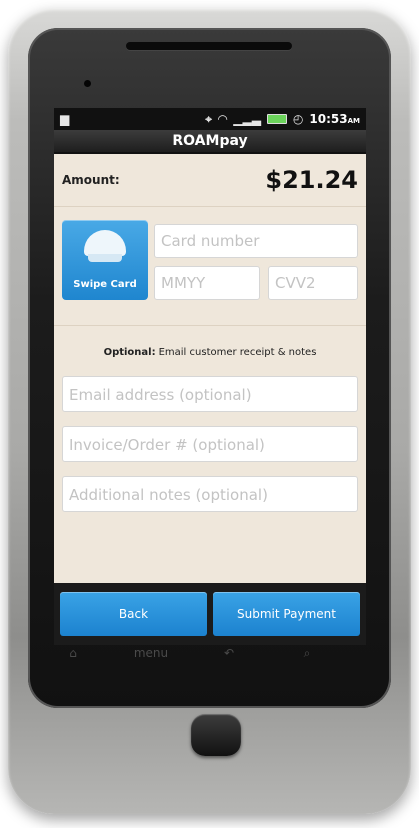 The image size is (419, 828). What do you see at coordinates (223, 119) in the screenshot?
I see `wifi-icon: ◠` at bounding box center [223, 119].